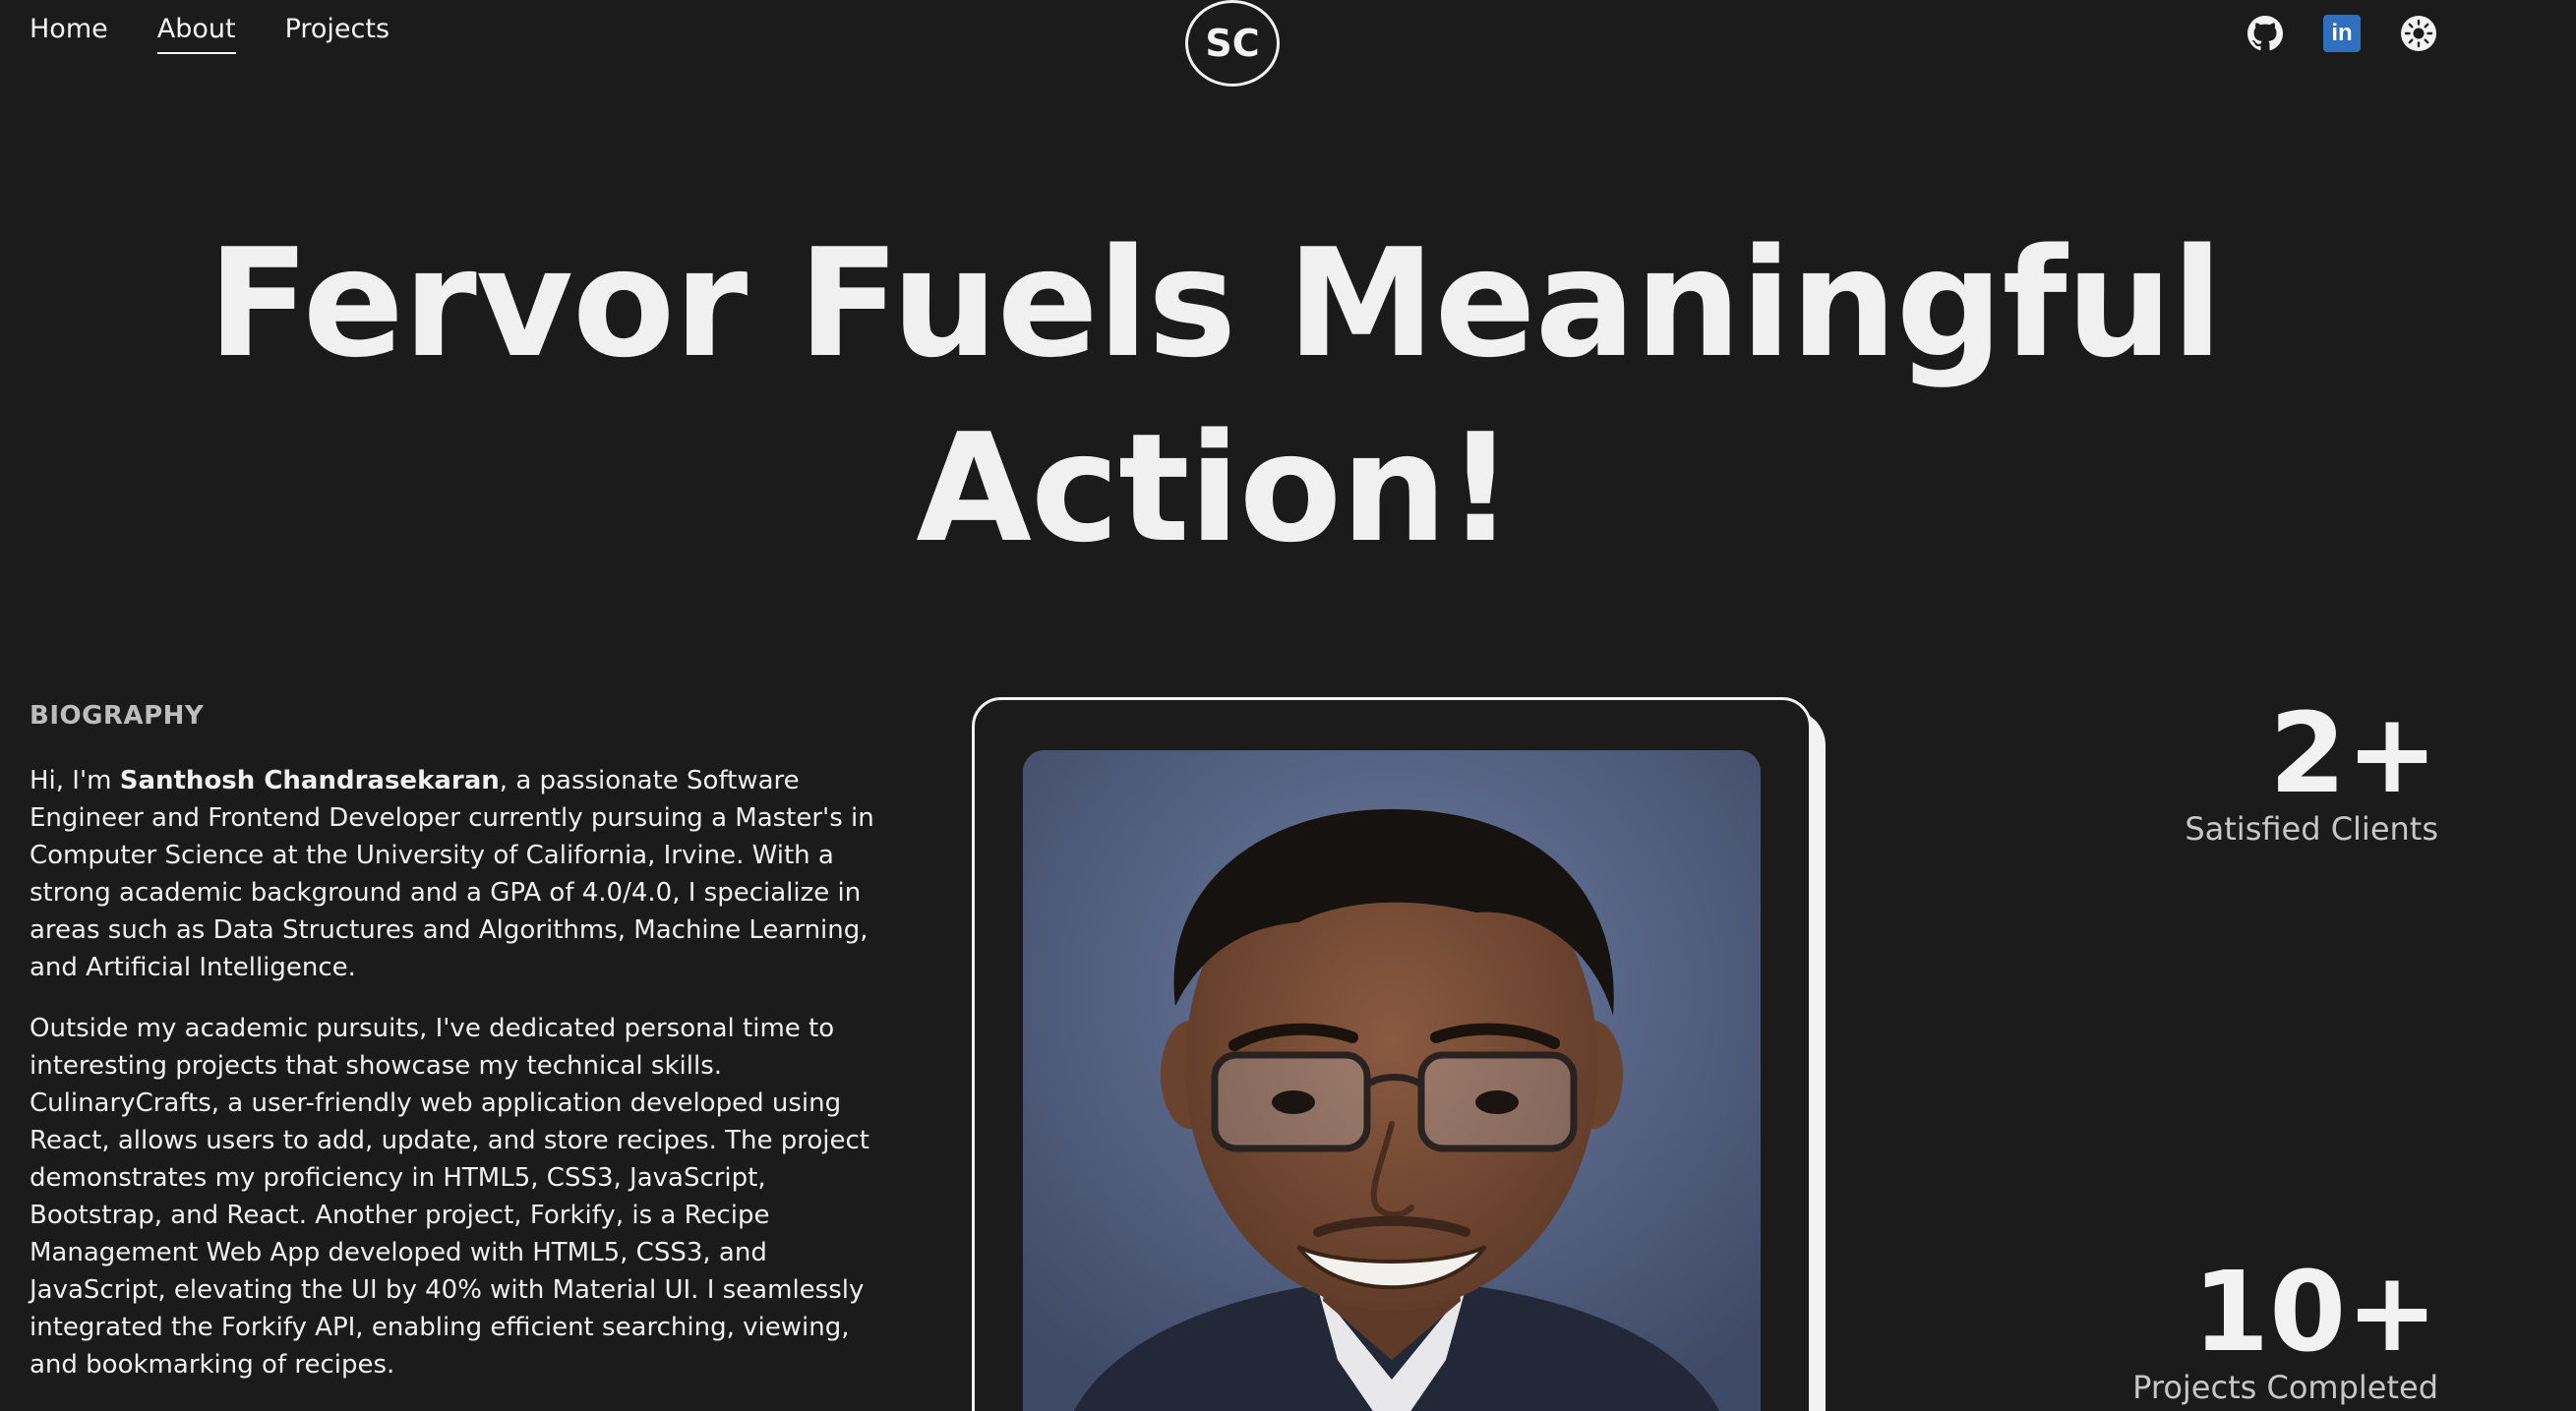 This screenshot has width=2576, height=1411. What do you see at coordinates (2285, 1387) in the screenshot?
I see `stat-label: Projects Completed` at bounding box center [2285, 1387].